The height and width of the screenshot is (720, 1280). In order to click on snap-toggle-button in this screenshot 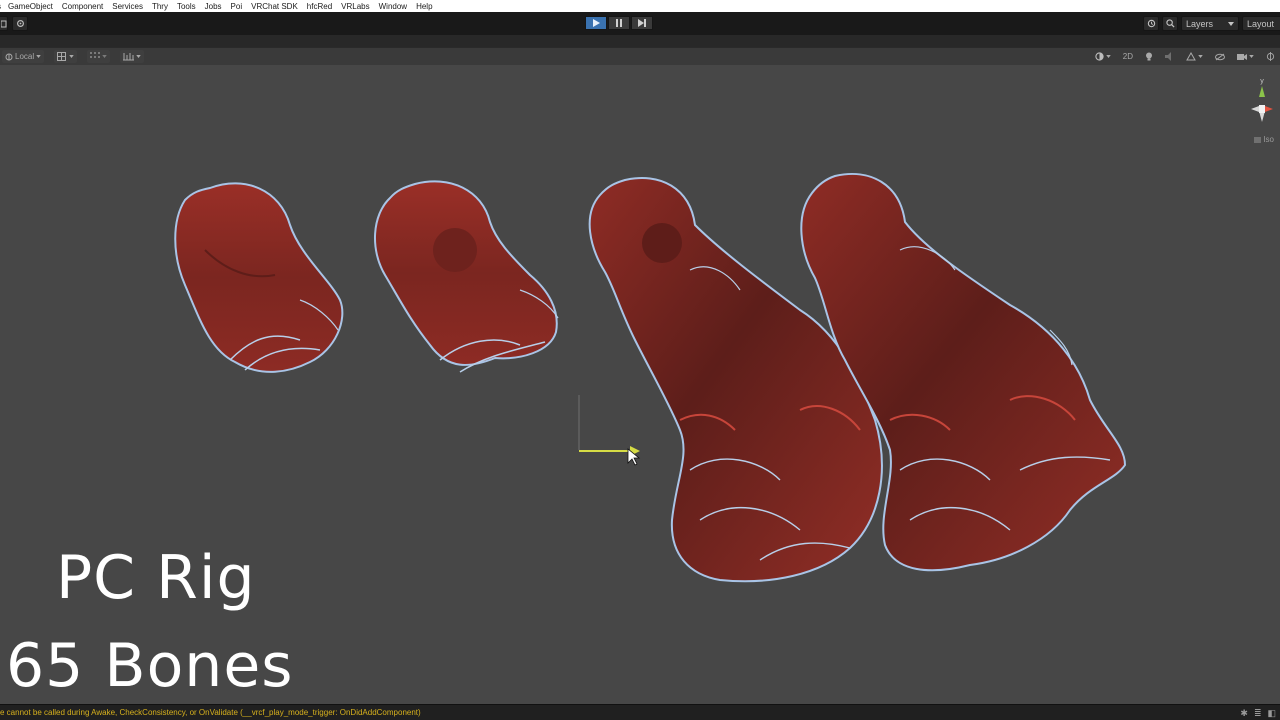, I will do `click(66, 56)`.